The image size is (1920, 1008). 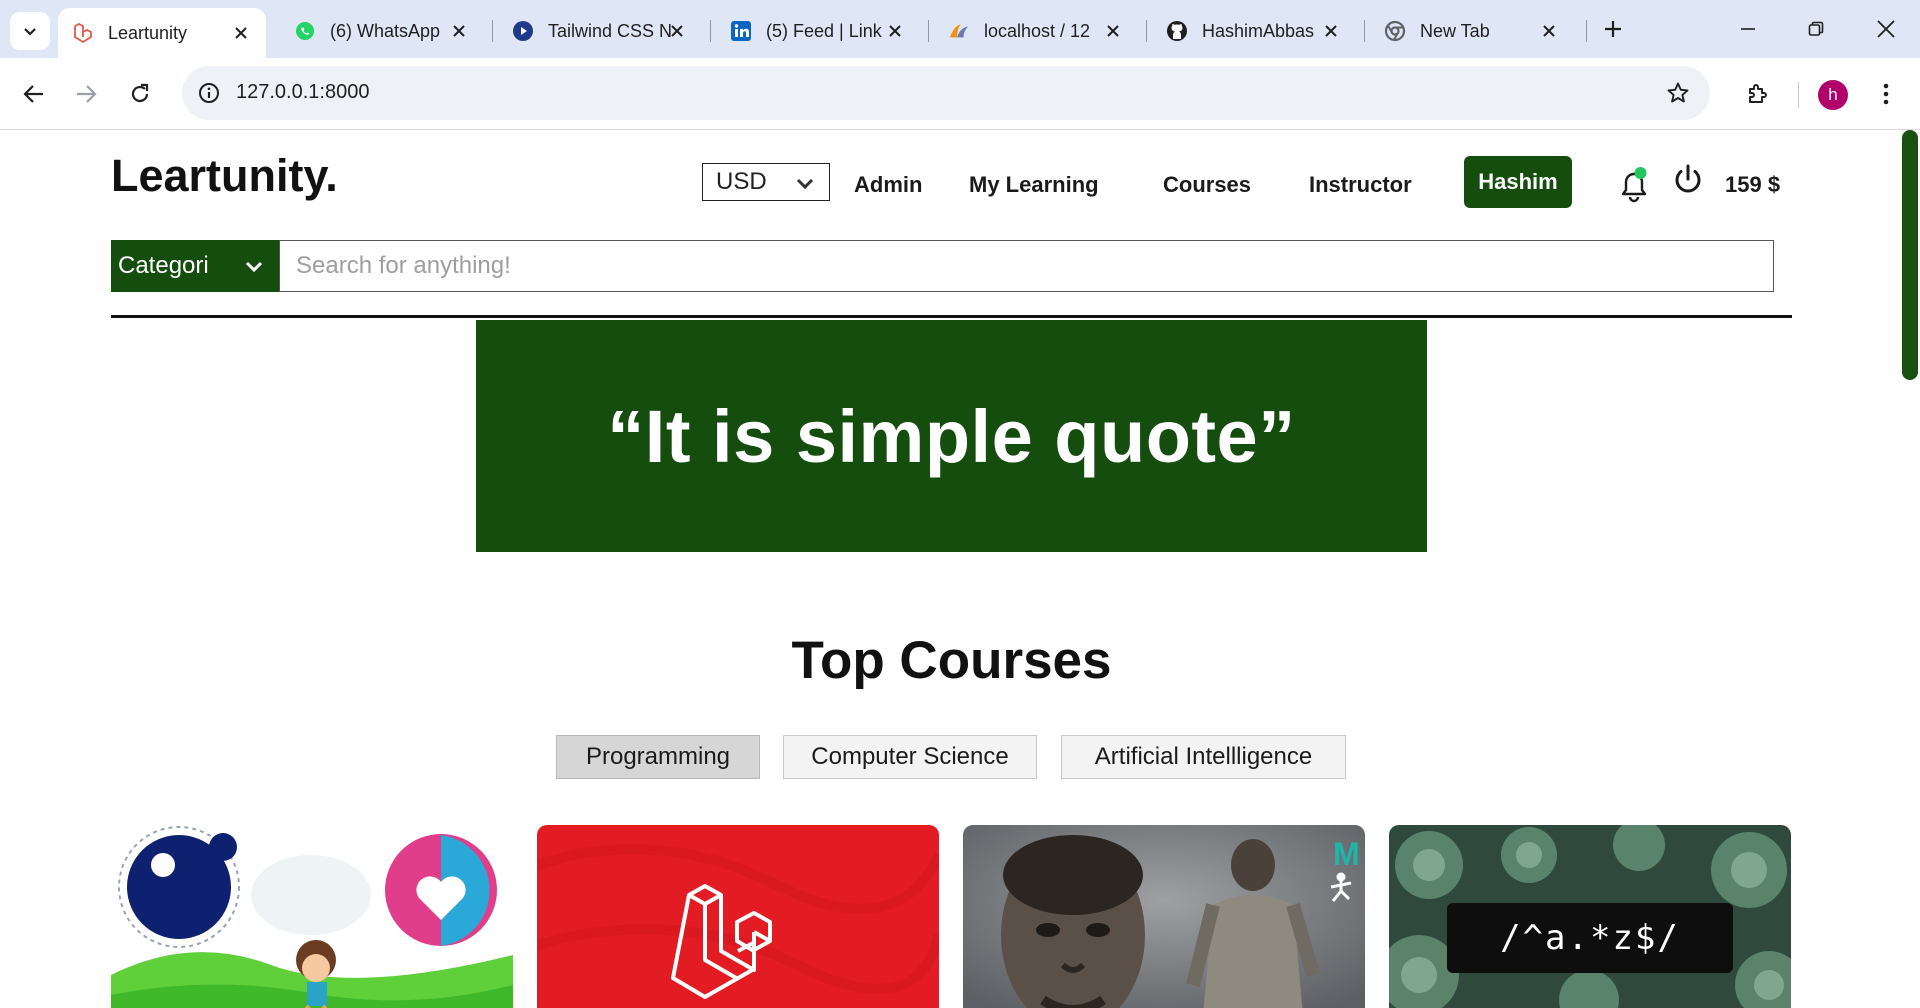 I want to click on chrome-icon, so click(x=1395, y=31).